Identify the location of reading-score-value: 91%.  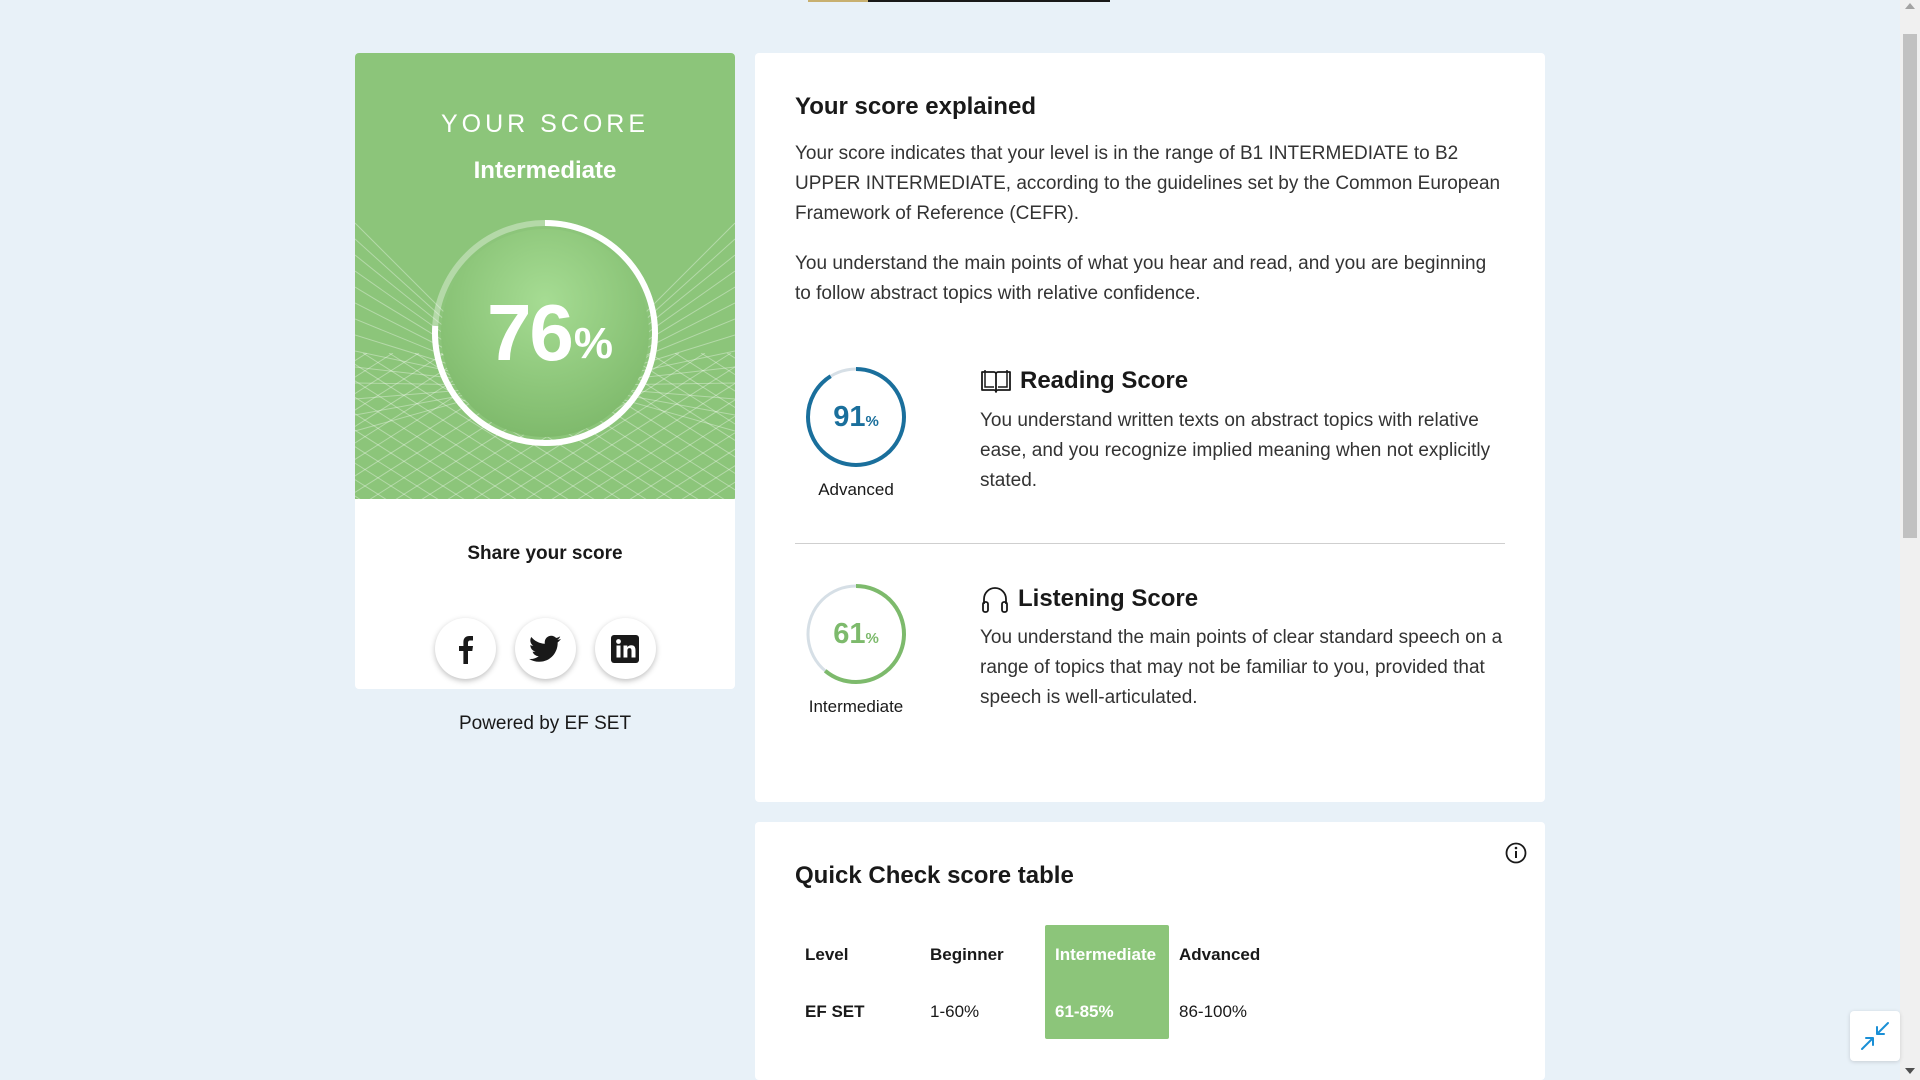
(856, 417).